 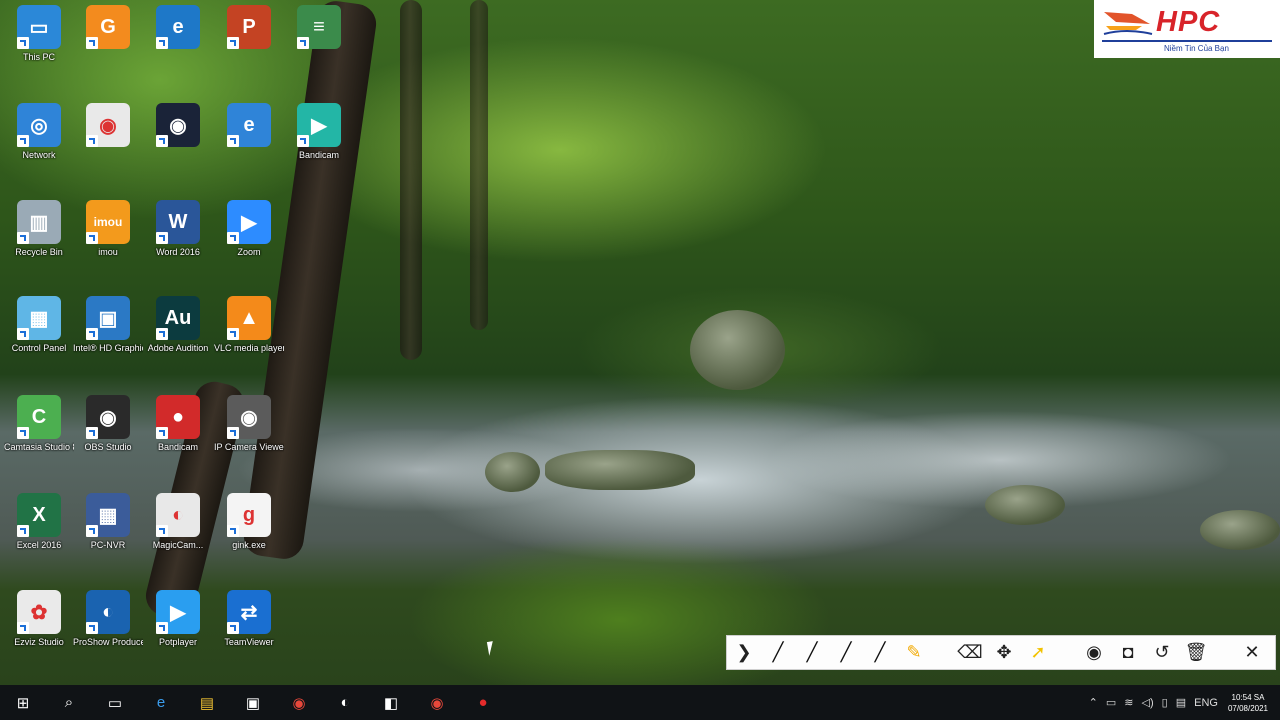 What do you see at coordinates (161, 702) in the screenshot?
I see `taskbar-edge-icon: e` at bounding box center [161, 702].